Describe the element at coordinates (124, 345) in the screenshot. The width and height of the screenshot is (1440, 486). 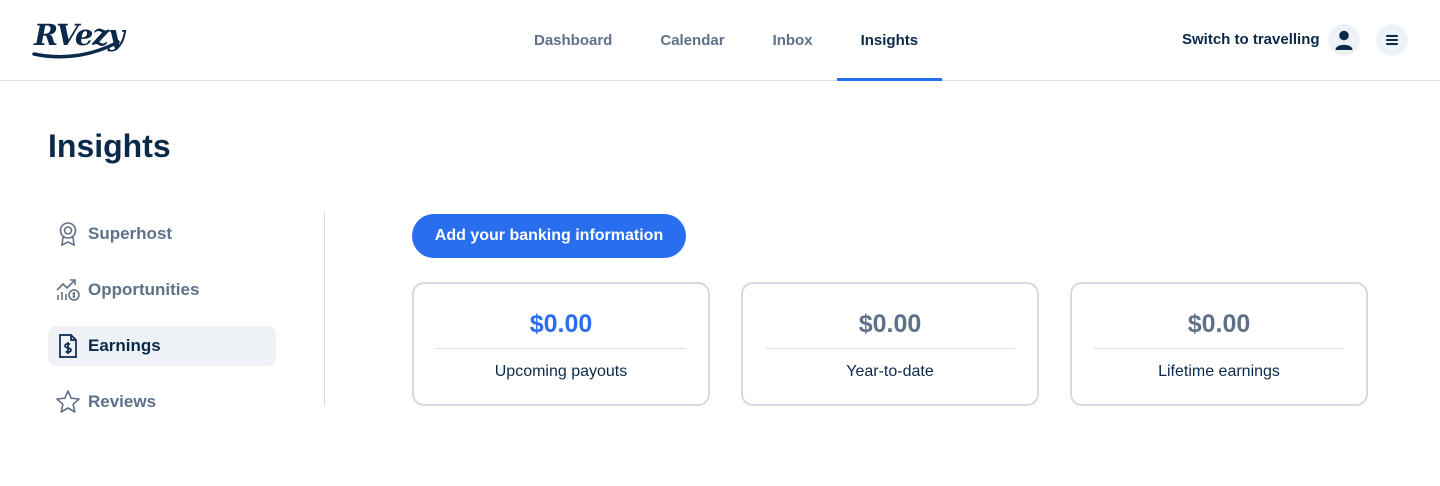
I see `sidebar-item-label: Earnings` at that location.